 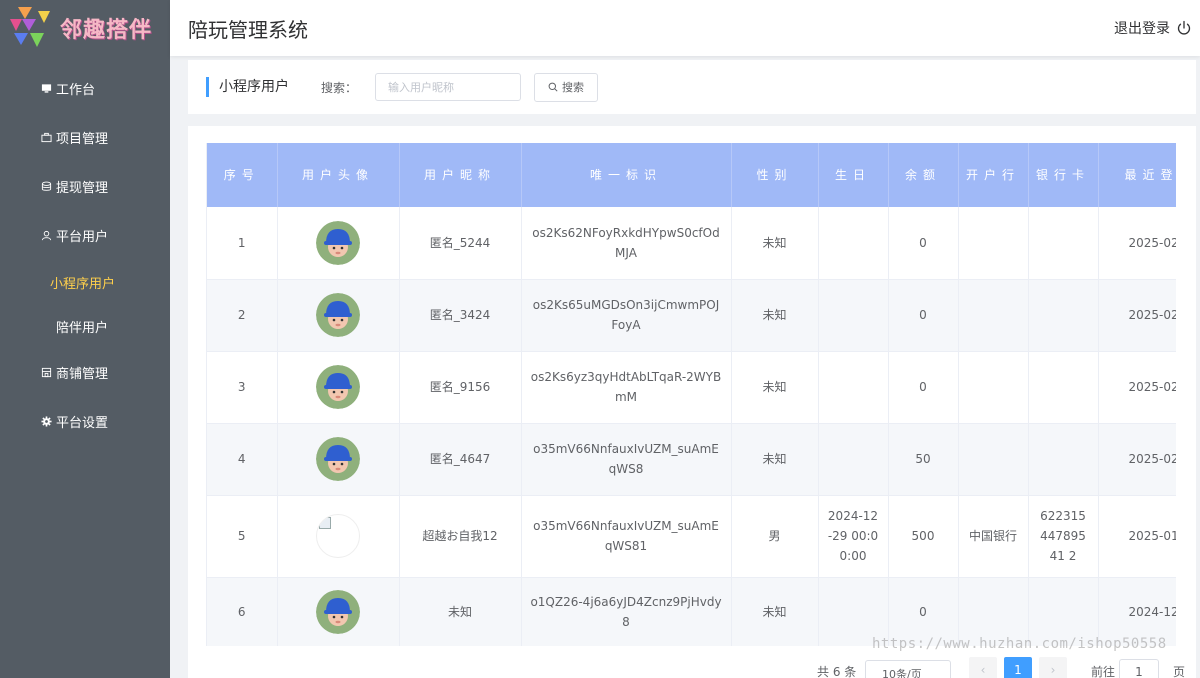 What do you see at coordinates (85, 186) in the screenshot?
I see `sidebar-item-withdrawals: 提现管理` at bounding box center [85, 186].